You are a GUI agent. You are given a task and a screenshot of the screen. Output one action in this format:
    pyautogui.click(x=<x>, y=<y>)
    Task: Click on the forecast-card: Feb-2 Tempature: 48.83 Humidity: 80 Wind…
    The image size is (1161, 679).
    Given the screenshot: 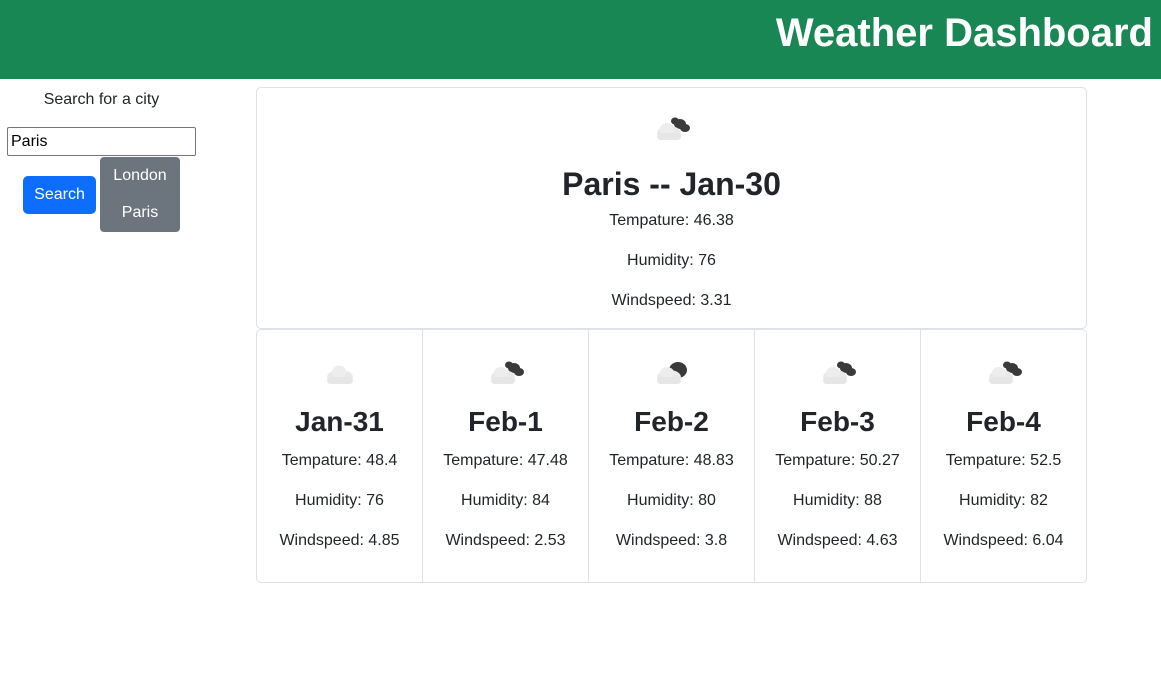 What is the action you would take?
    pyautogui.click(x=672, y=456)
    